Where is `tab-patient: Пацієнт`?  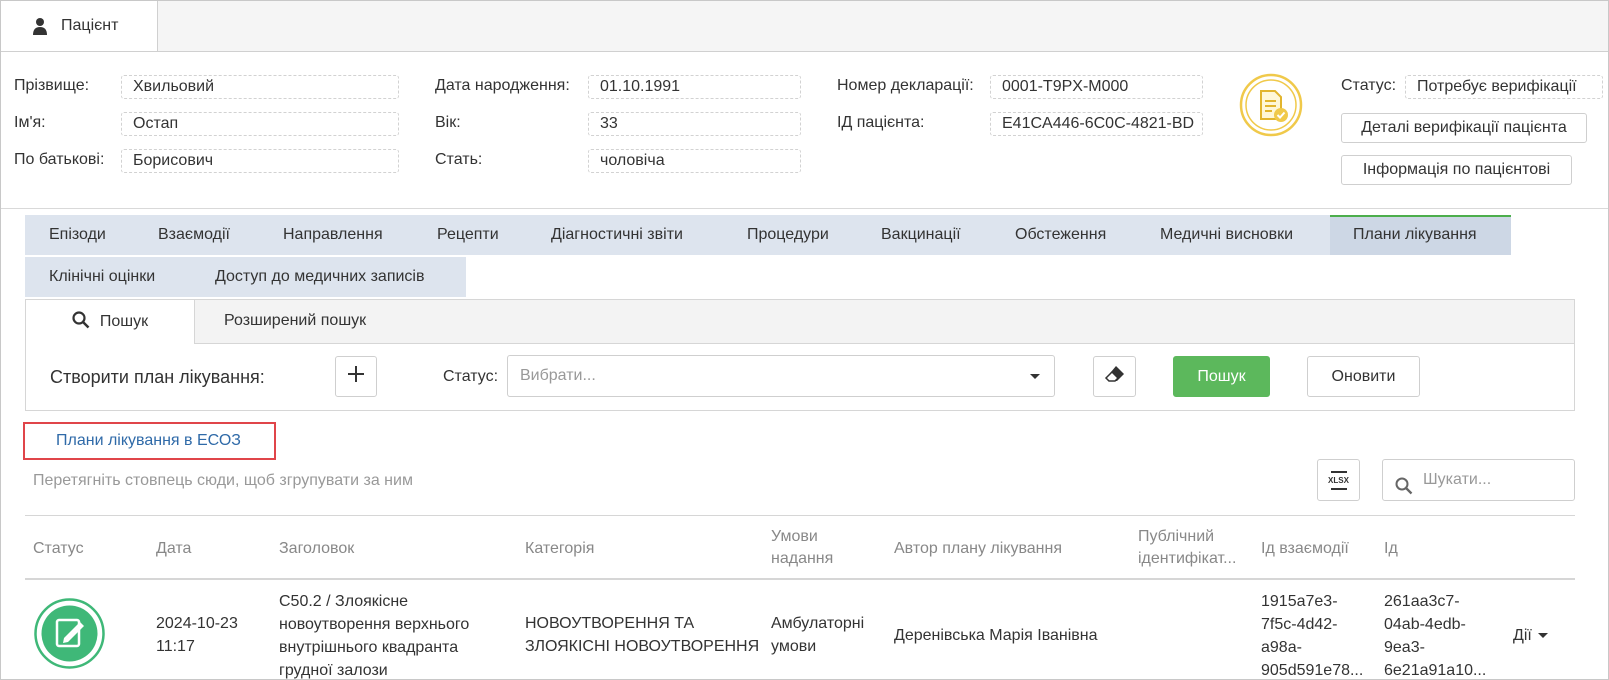 tab-patient: Пацієнт is located at coordinates (79, 26).